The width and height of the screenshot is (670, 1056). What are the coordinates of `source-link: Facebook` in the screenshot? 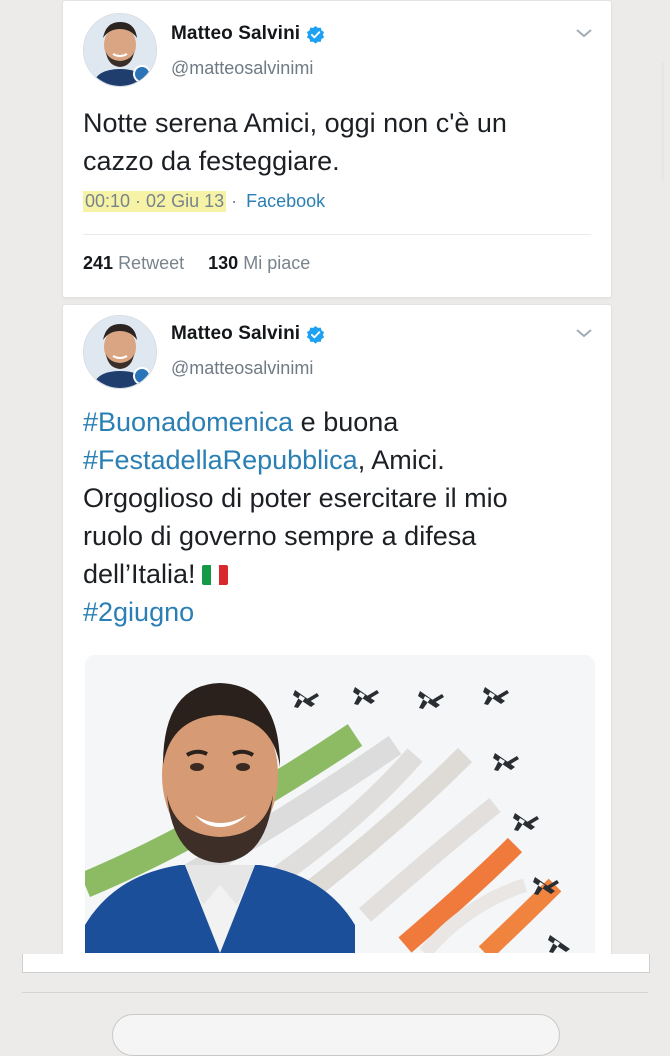 It's located at (285, 201).